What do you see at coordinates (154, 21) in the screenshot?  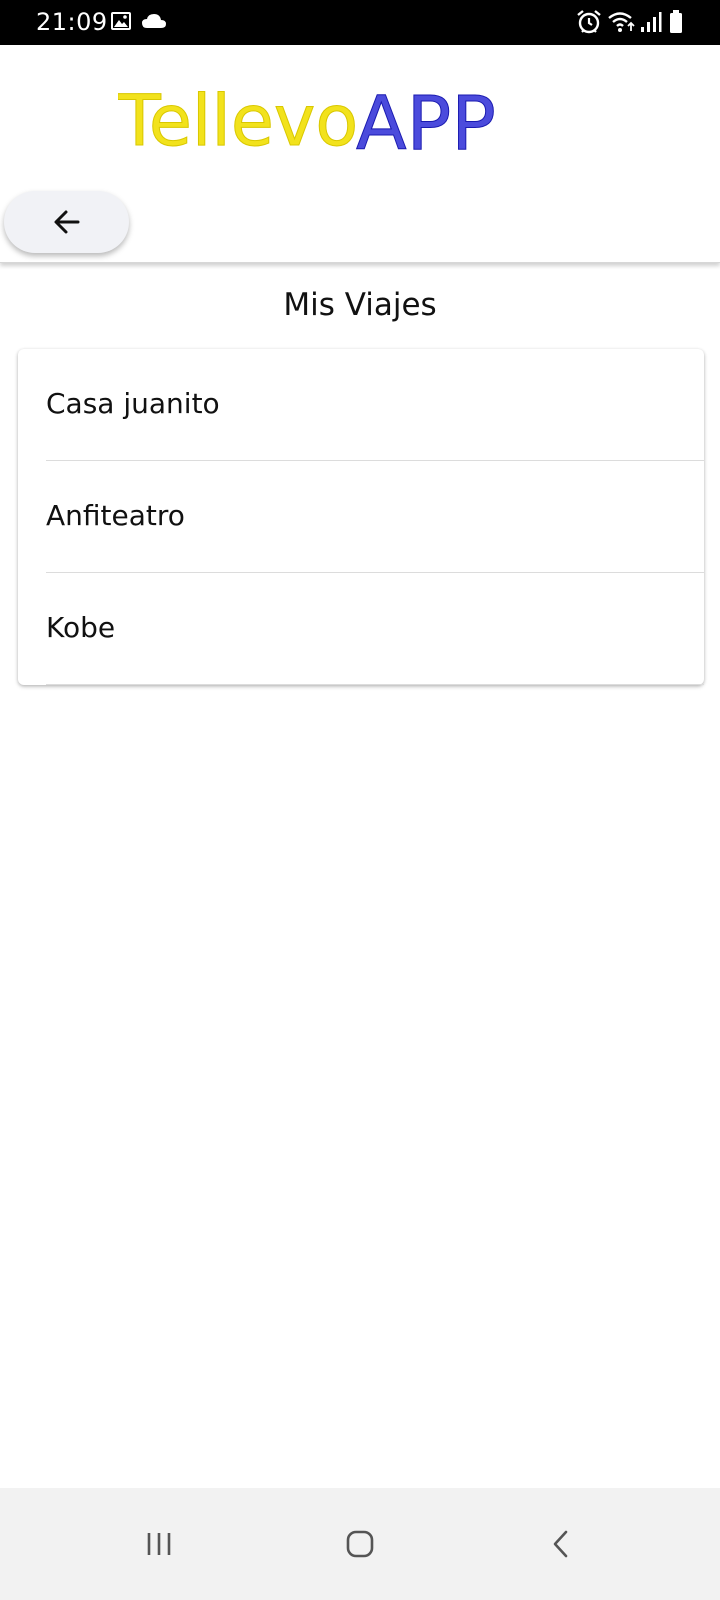 I see `cloud-icon` at bounding box center [154, 21].